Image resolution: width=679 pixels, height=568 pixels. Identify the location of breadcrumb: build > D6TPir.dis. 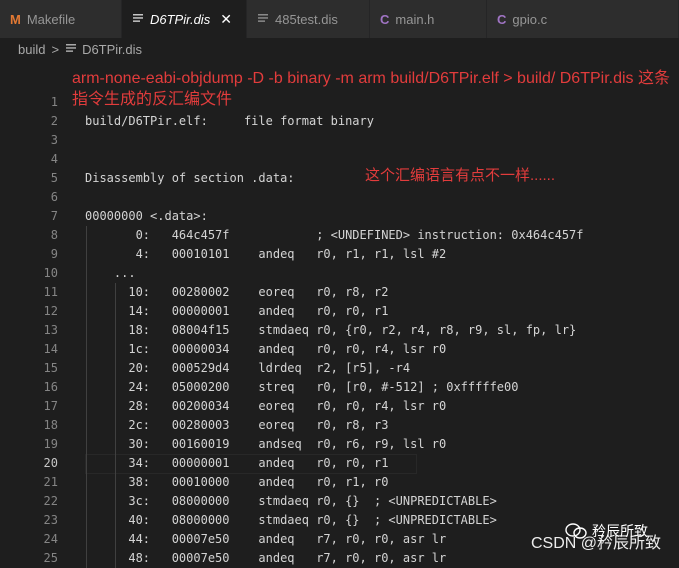
(339, 49).